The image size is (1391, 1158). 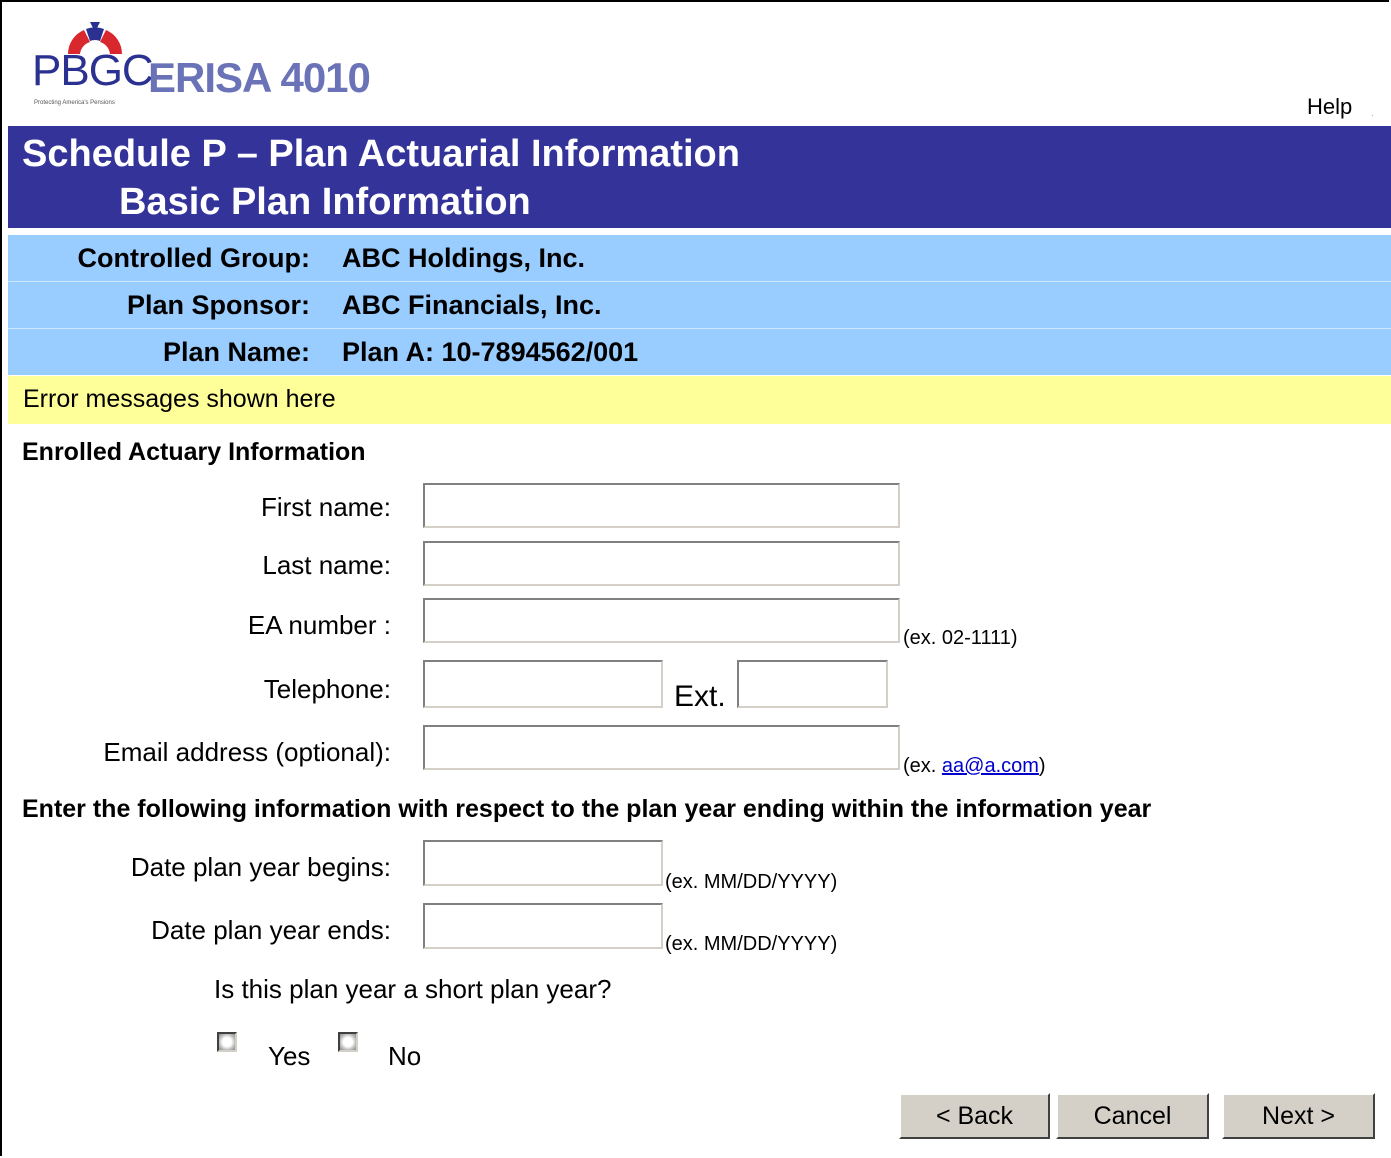 What do you see at coordinates (247, 752) in the screenshot?
I see `email-label: Email address (optional):` at bounding box center [247, 752].